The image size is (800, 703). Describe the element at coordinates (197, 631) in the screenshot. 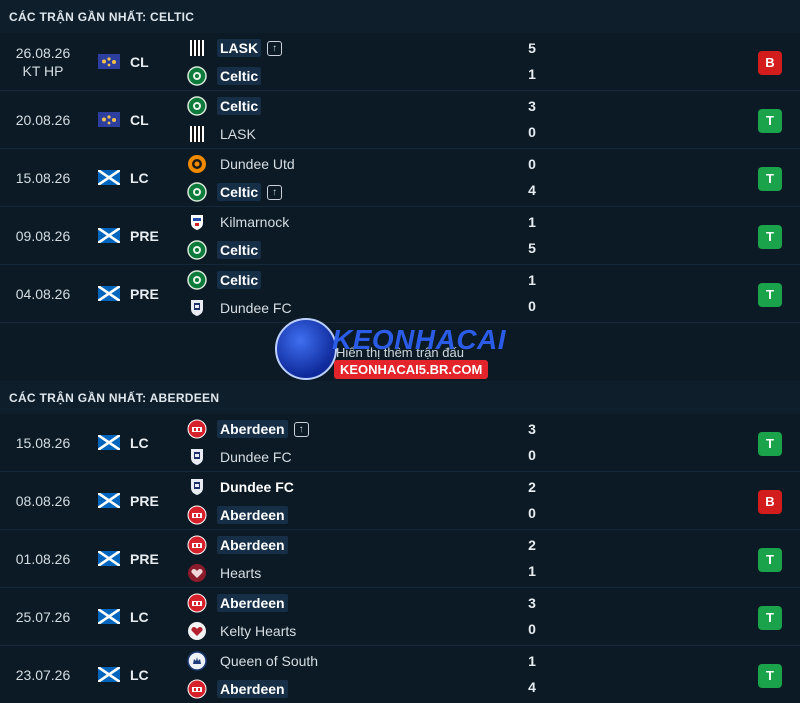

I see `kelty-crest-icon` at that location.